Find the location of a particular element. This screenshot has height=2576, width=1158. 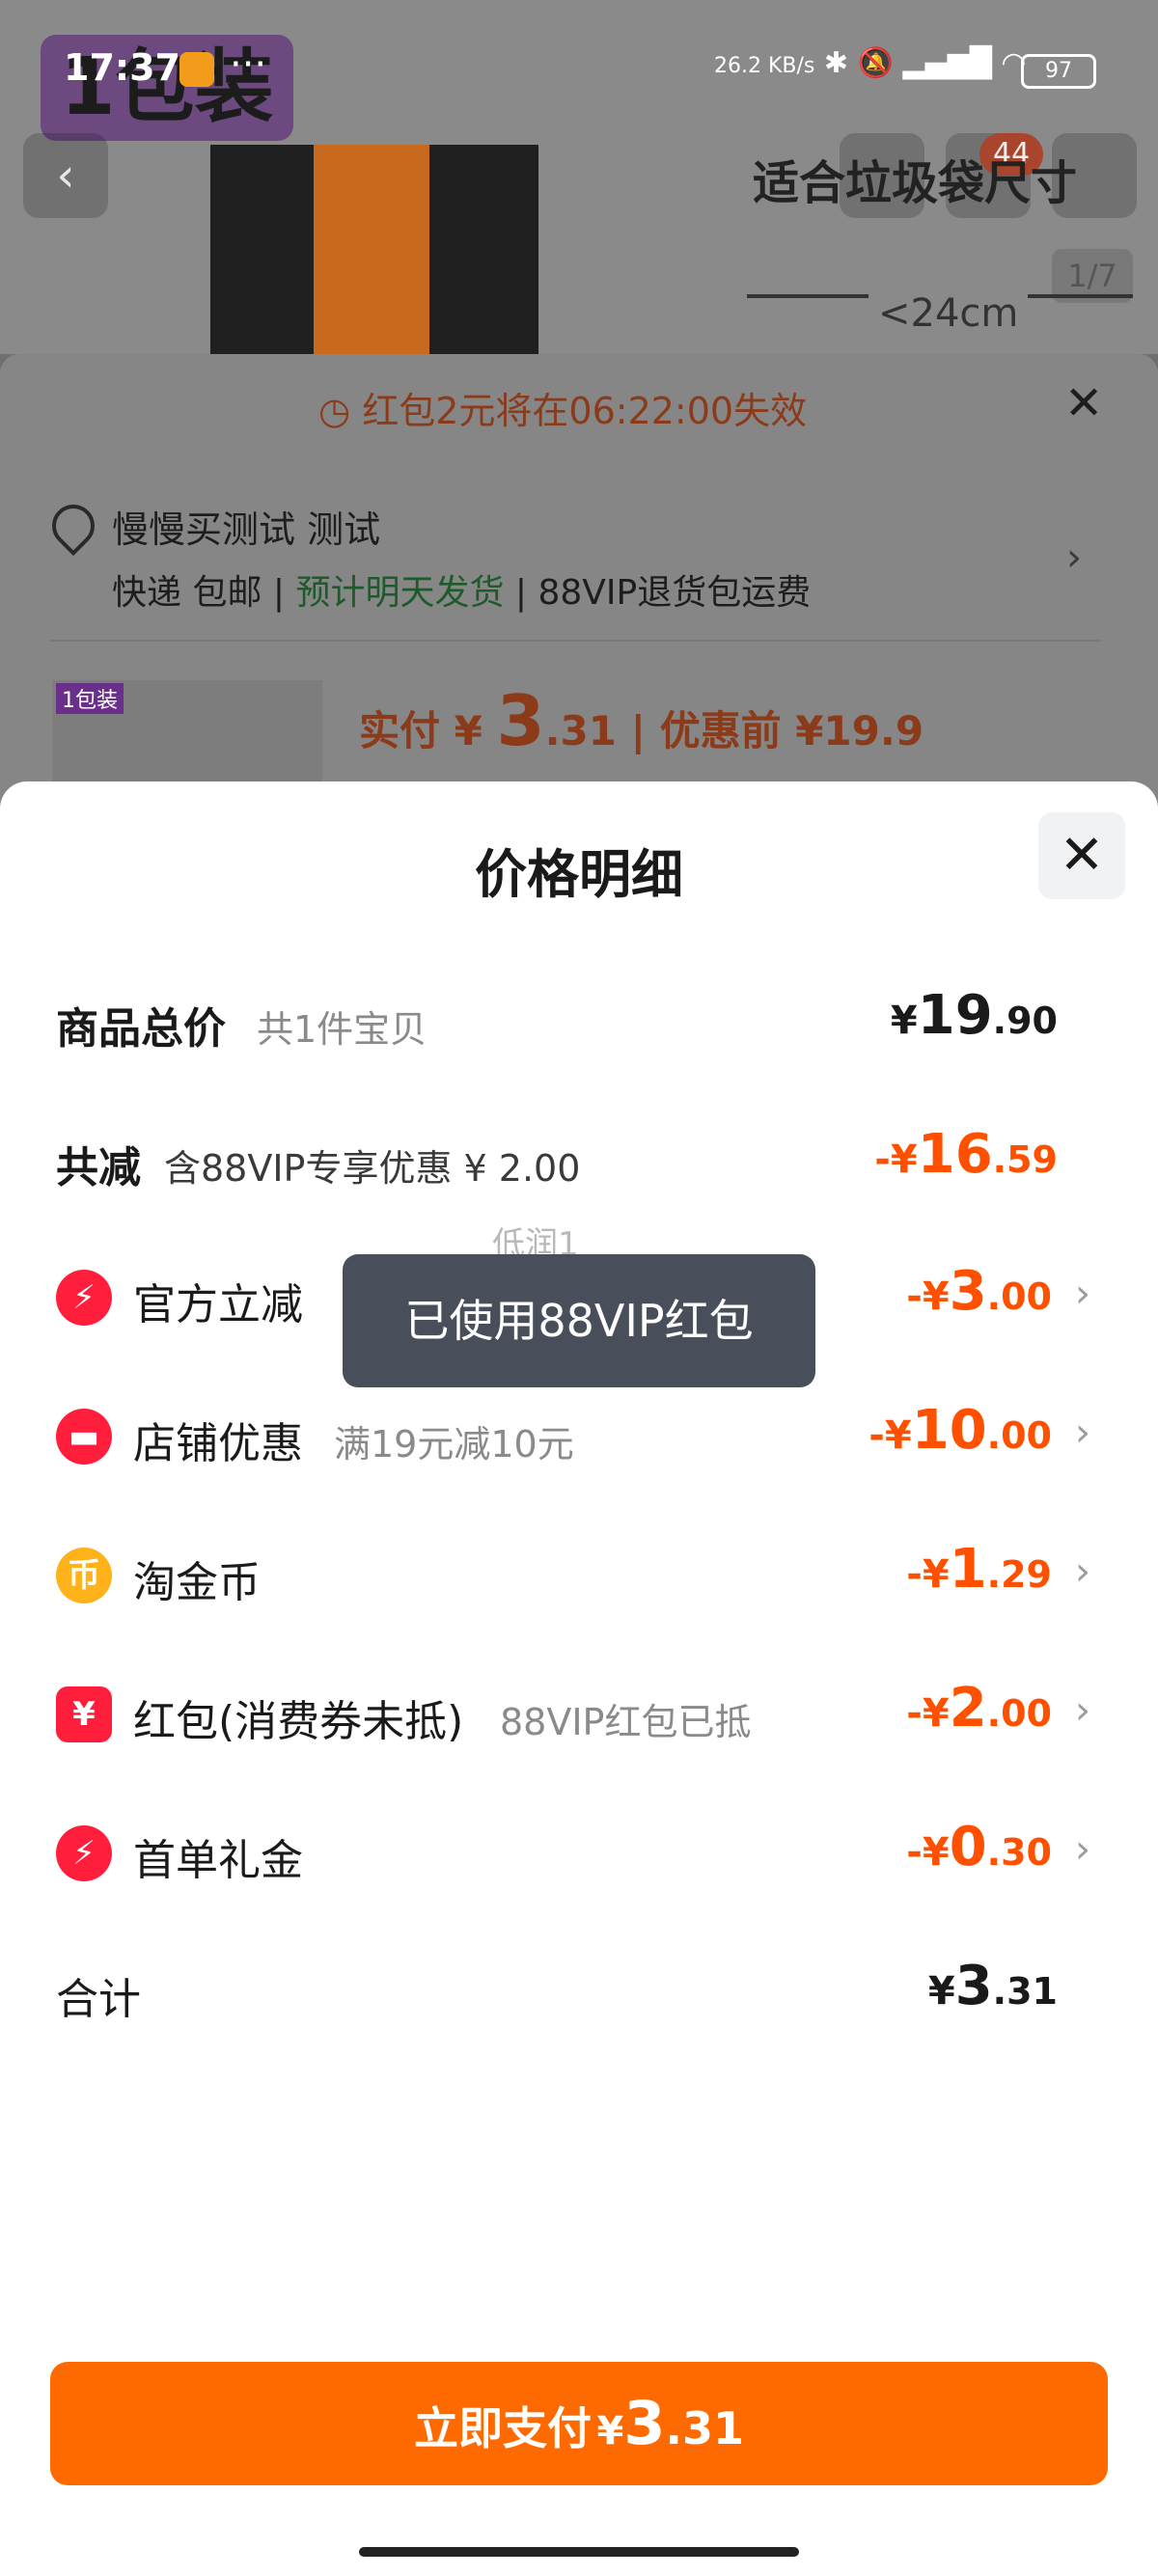

shop-discount-sub: 满19元减10元 is located at coordinates (454, 1444).